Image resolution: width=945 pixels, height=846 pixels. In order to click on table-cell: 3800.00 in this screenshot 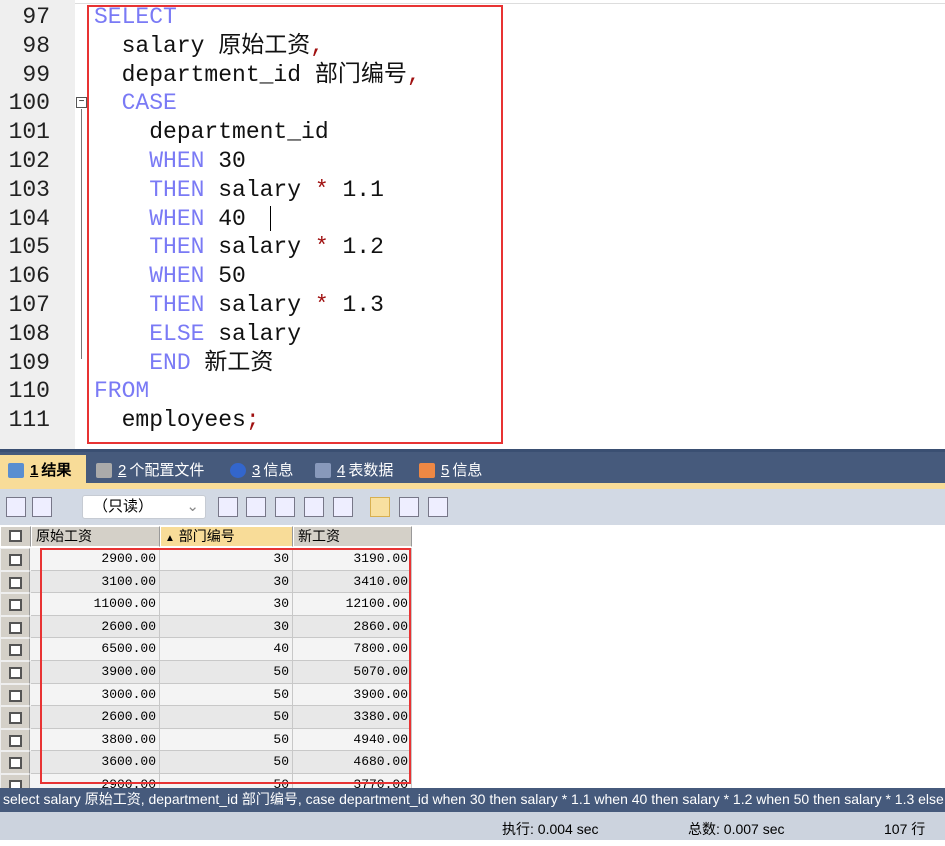, I will do `click(95, 740)`.